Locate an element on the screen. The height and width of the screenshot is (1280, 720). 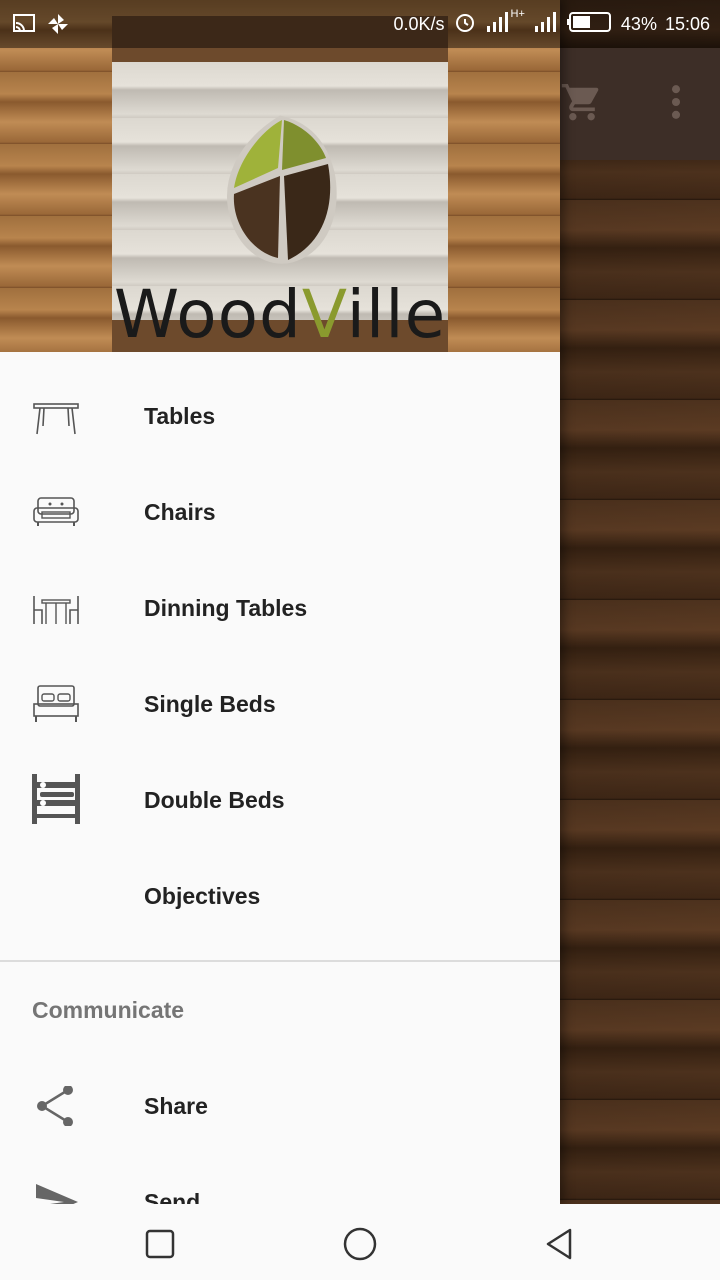
more-vert-icon is located at coordinates (676, 104).